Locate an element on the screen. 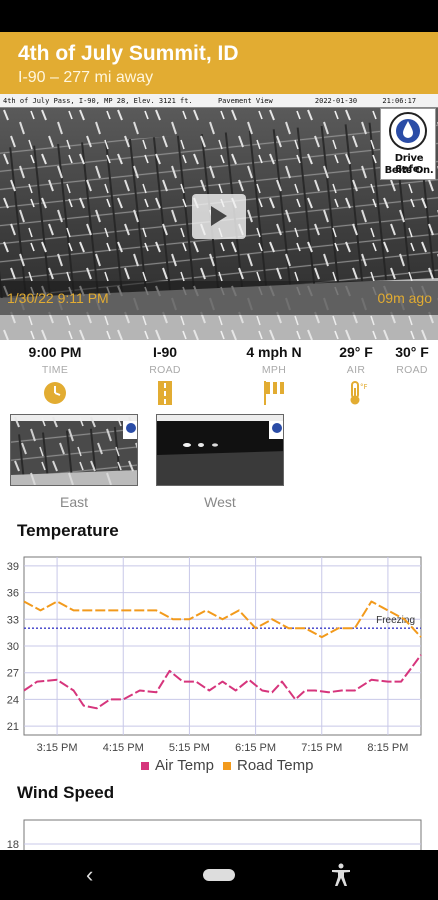 This screenshot has width=438, height=900. camera-thumbnail-east-image is located at coordinates (74, 450).